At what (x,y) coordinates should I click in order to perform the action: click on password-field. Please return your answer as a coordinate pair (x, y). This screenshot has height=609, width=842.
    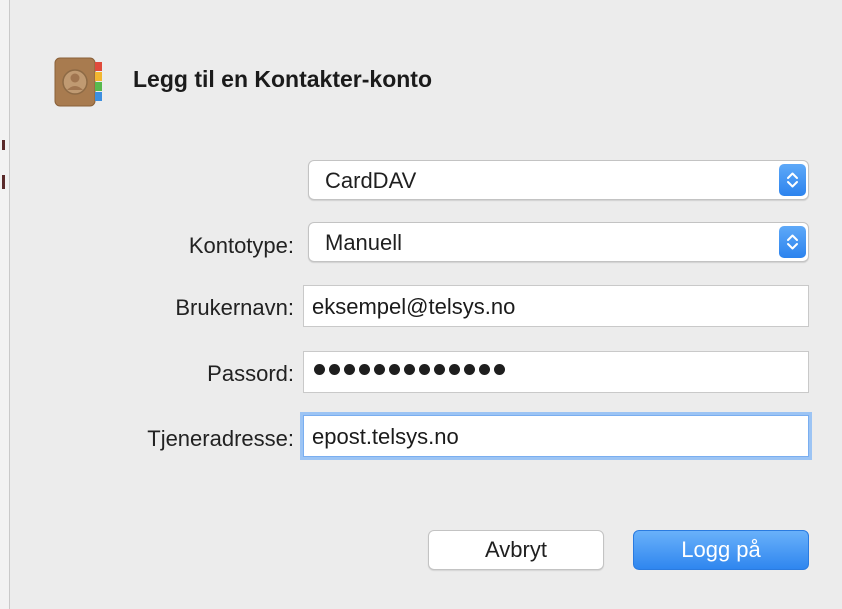
    Looking at the image, I should click on (556, 372).